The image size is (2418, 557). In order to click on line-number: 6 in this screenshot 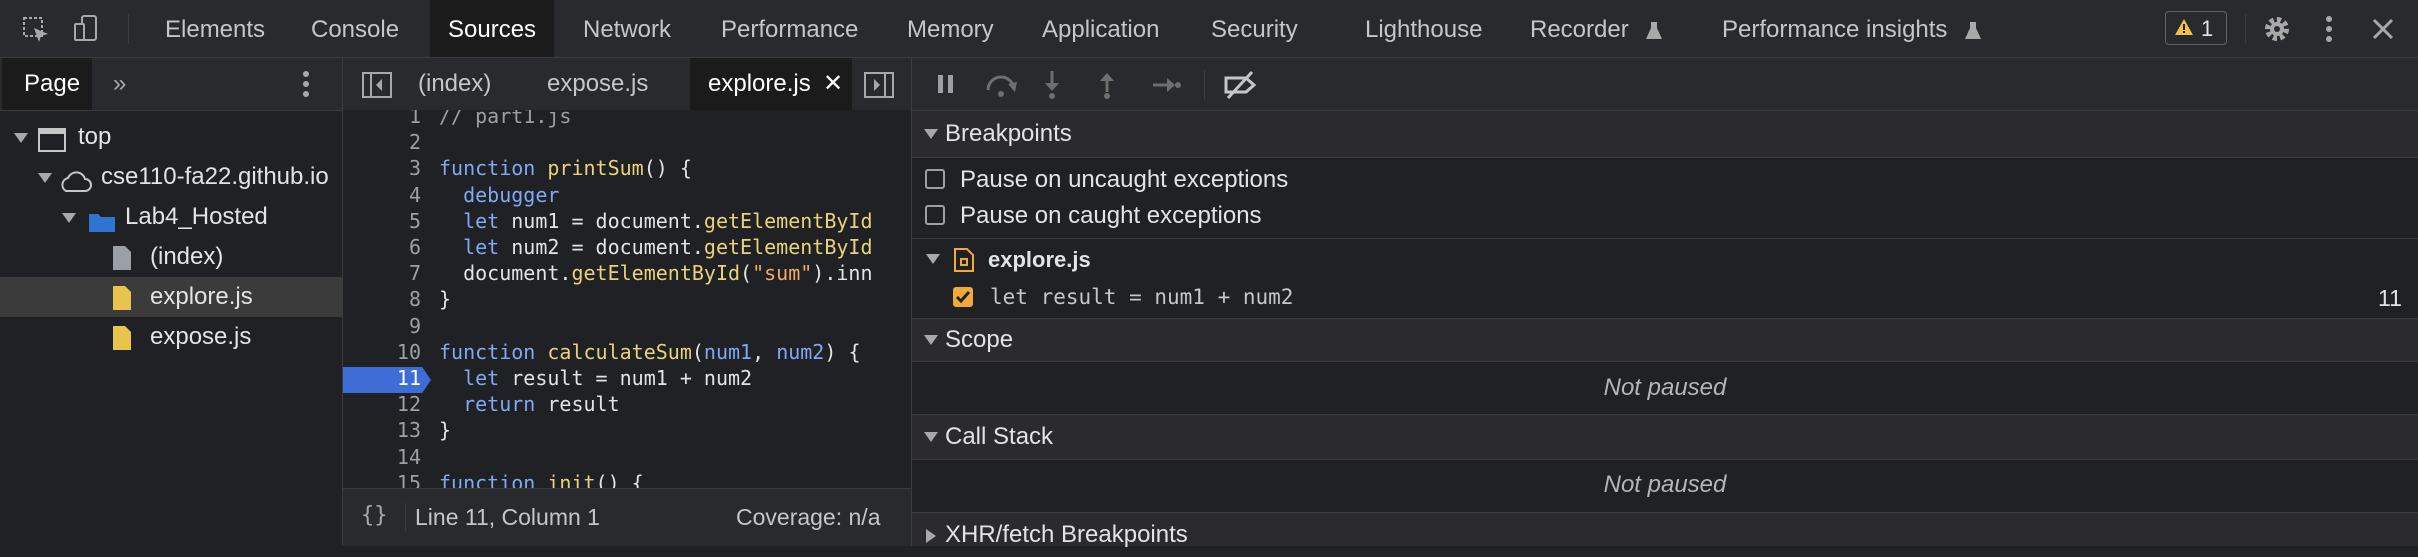, I will do `click(382, 247)`.